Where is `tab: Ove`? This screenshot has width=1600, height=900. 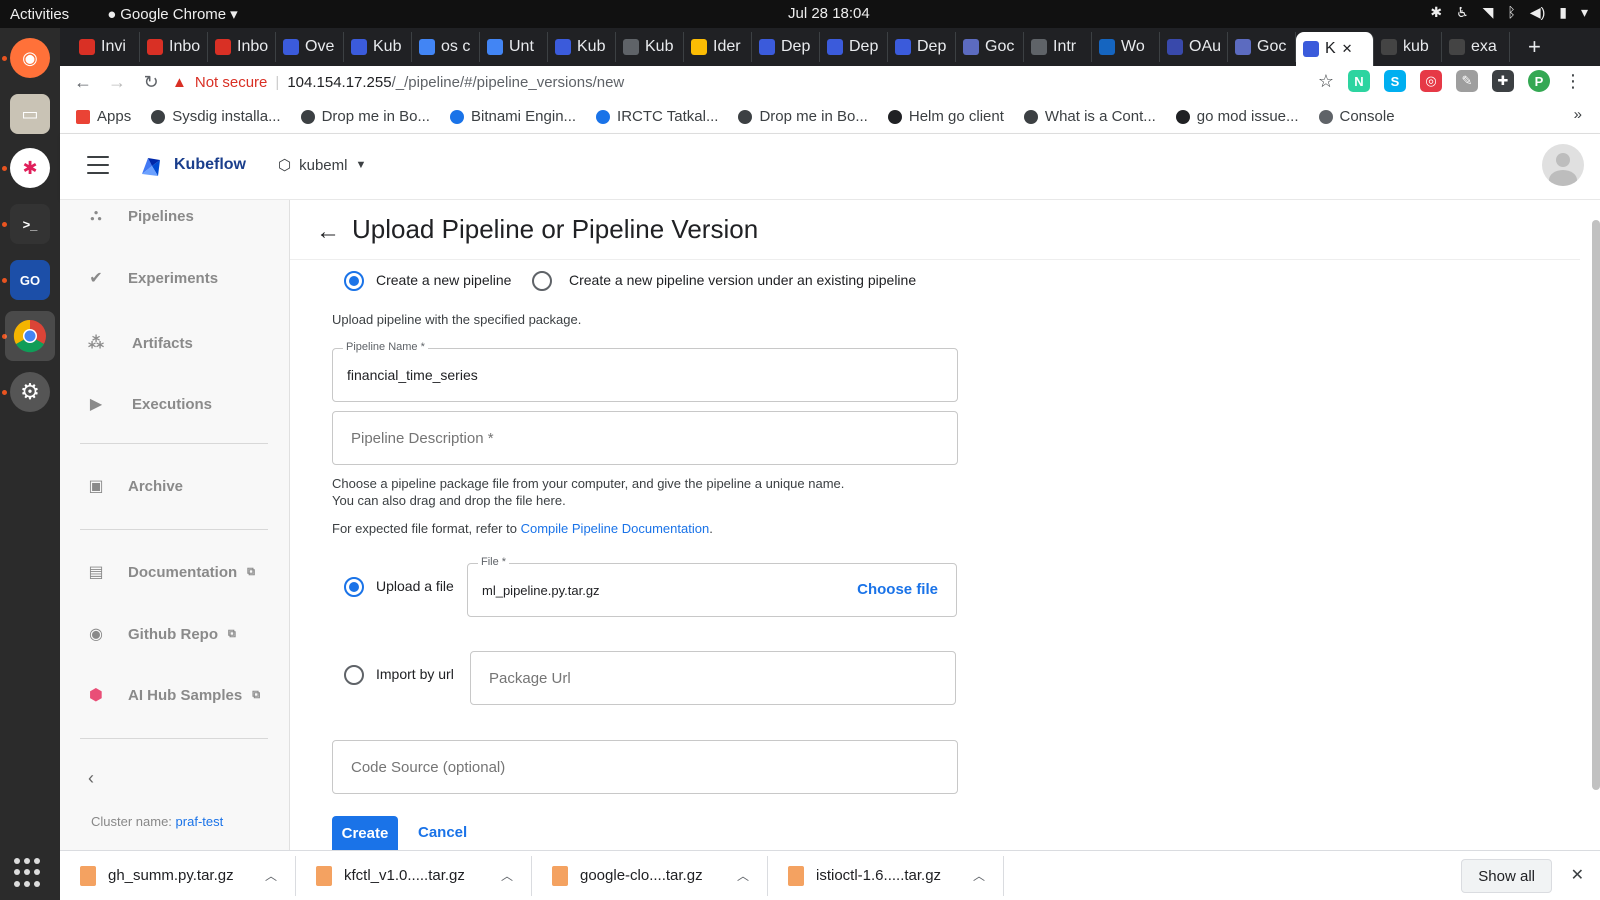 tab: Ove is located at coordinates (310, 47).